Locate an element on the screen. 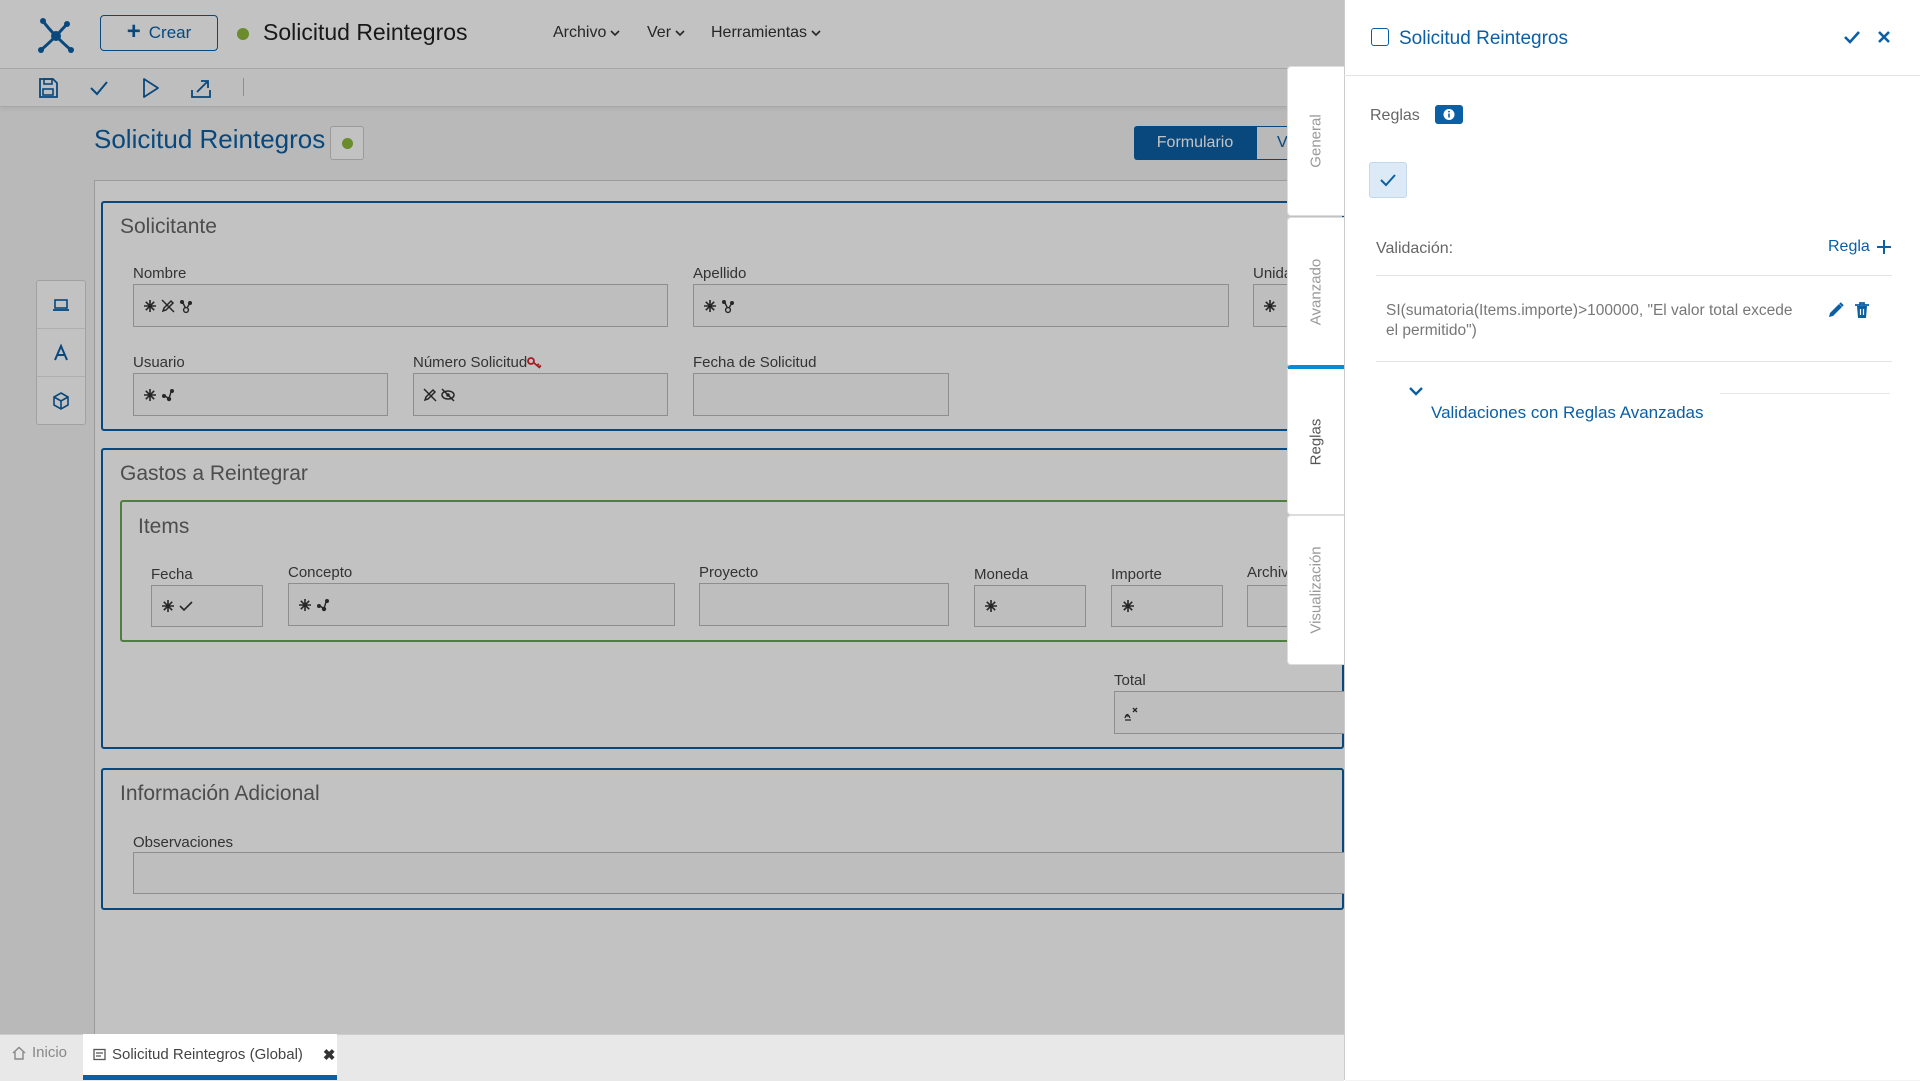 Image resolution: width=1920 pixels, height=1081 pixels. vtab-general: General is located at coordinates (1315, 141).